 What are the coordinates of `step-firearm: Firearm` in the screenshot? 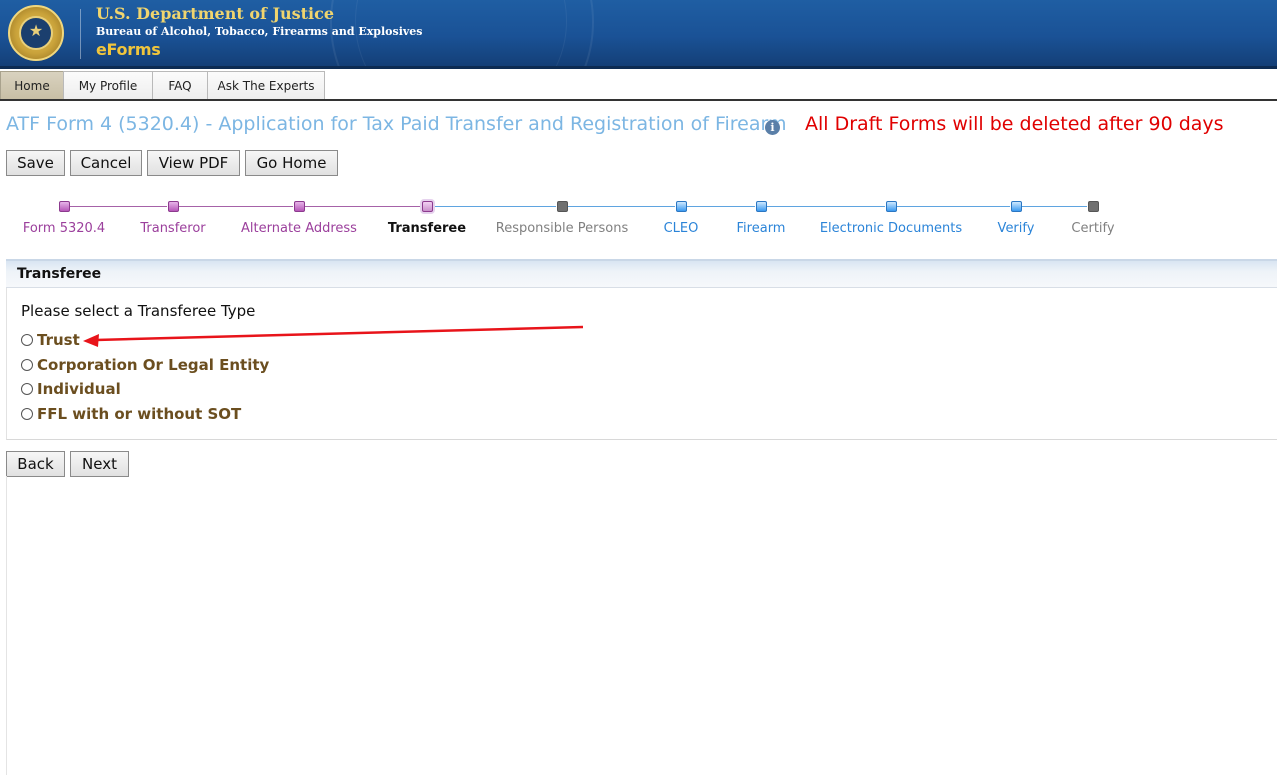 It's located at (761, 228).